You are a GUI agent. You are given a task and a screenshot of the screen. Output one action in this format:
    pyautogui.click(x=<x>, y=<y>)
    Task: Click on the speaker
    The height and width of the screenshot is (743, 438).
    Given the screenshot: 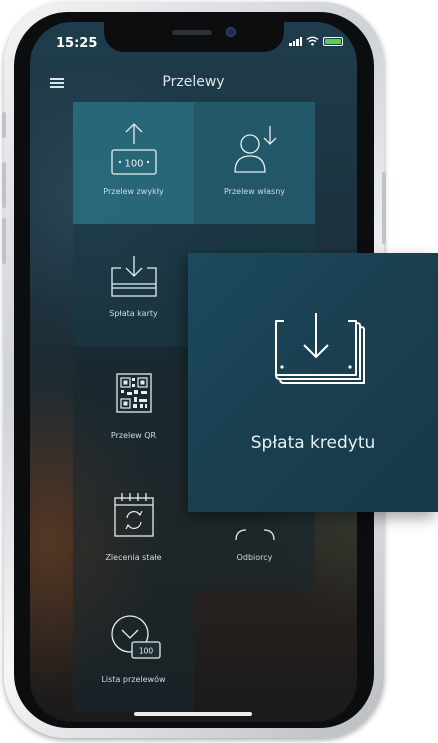 What is the action you would take?
    pyautogui.click(x=192, y=32)
    